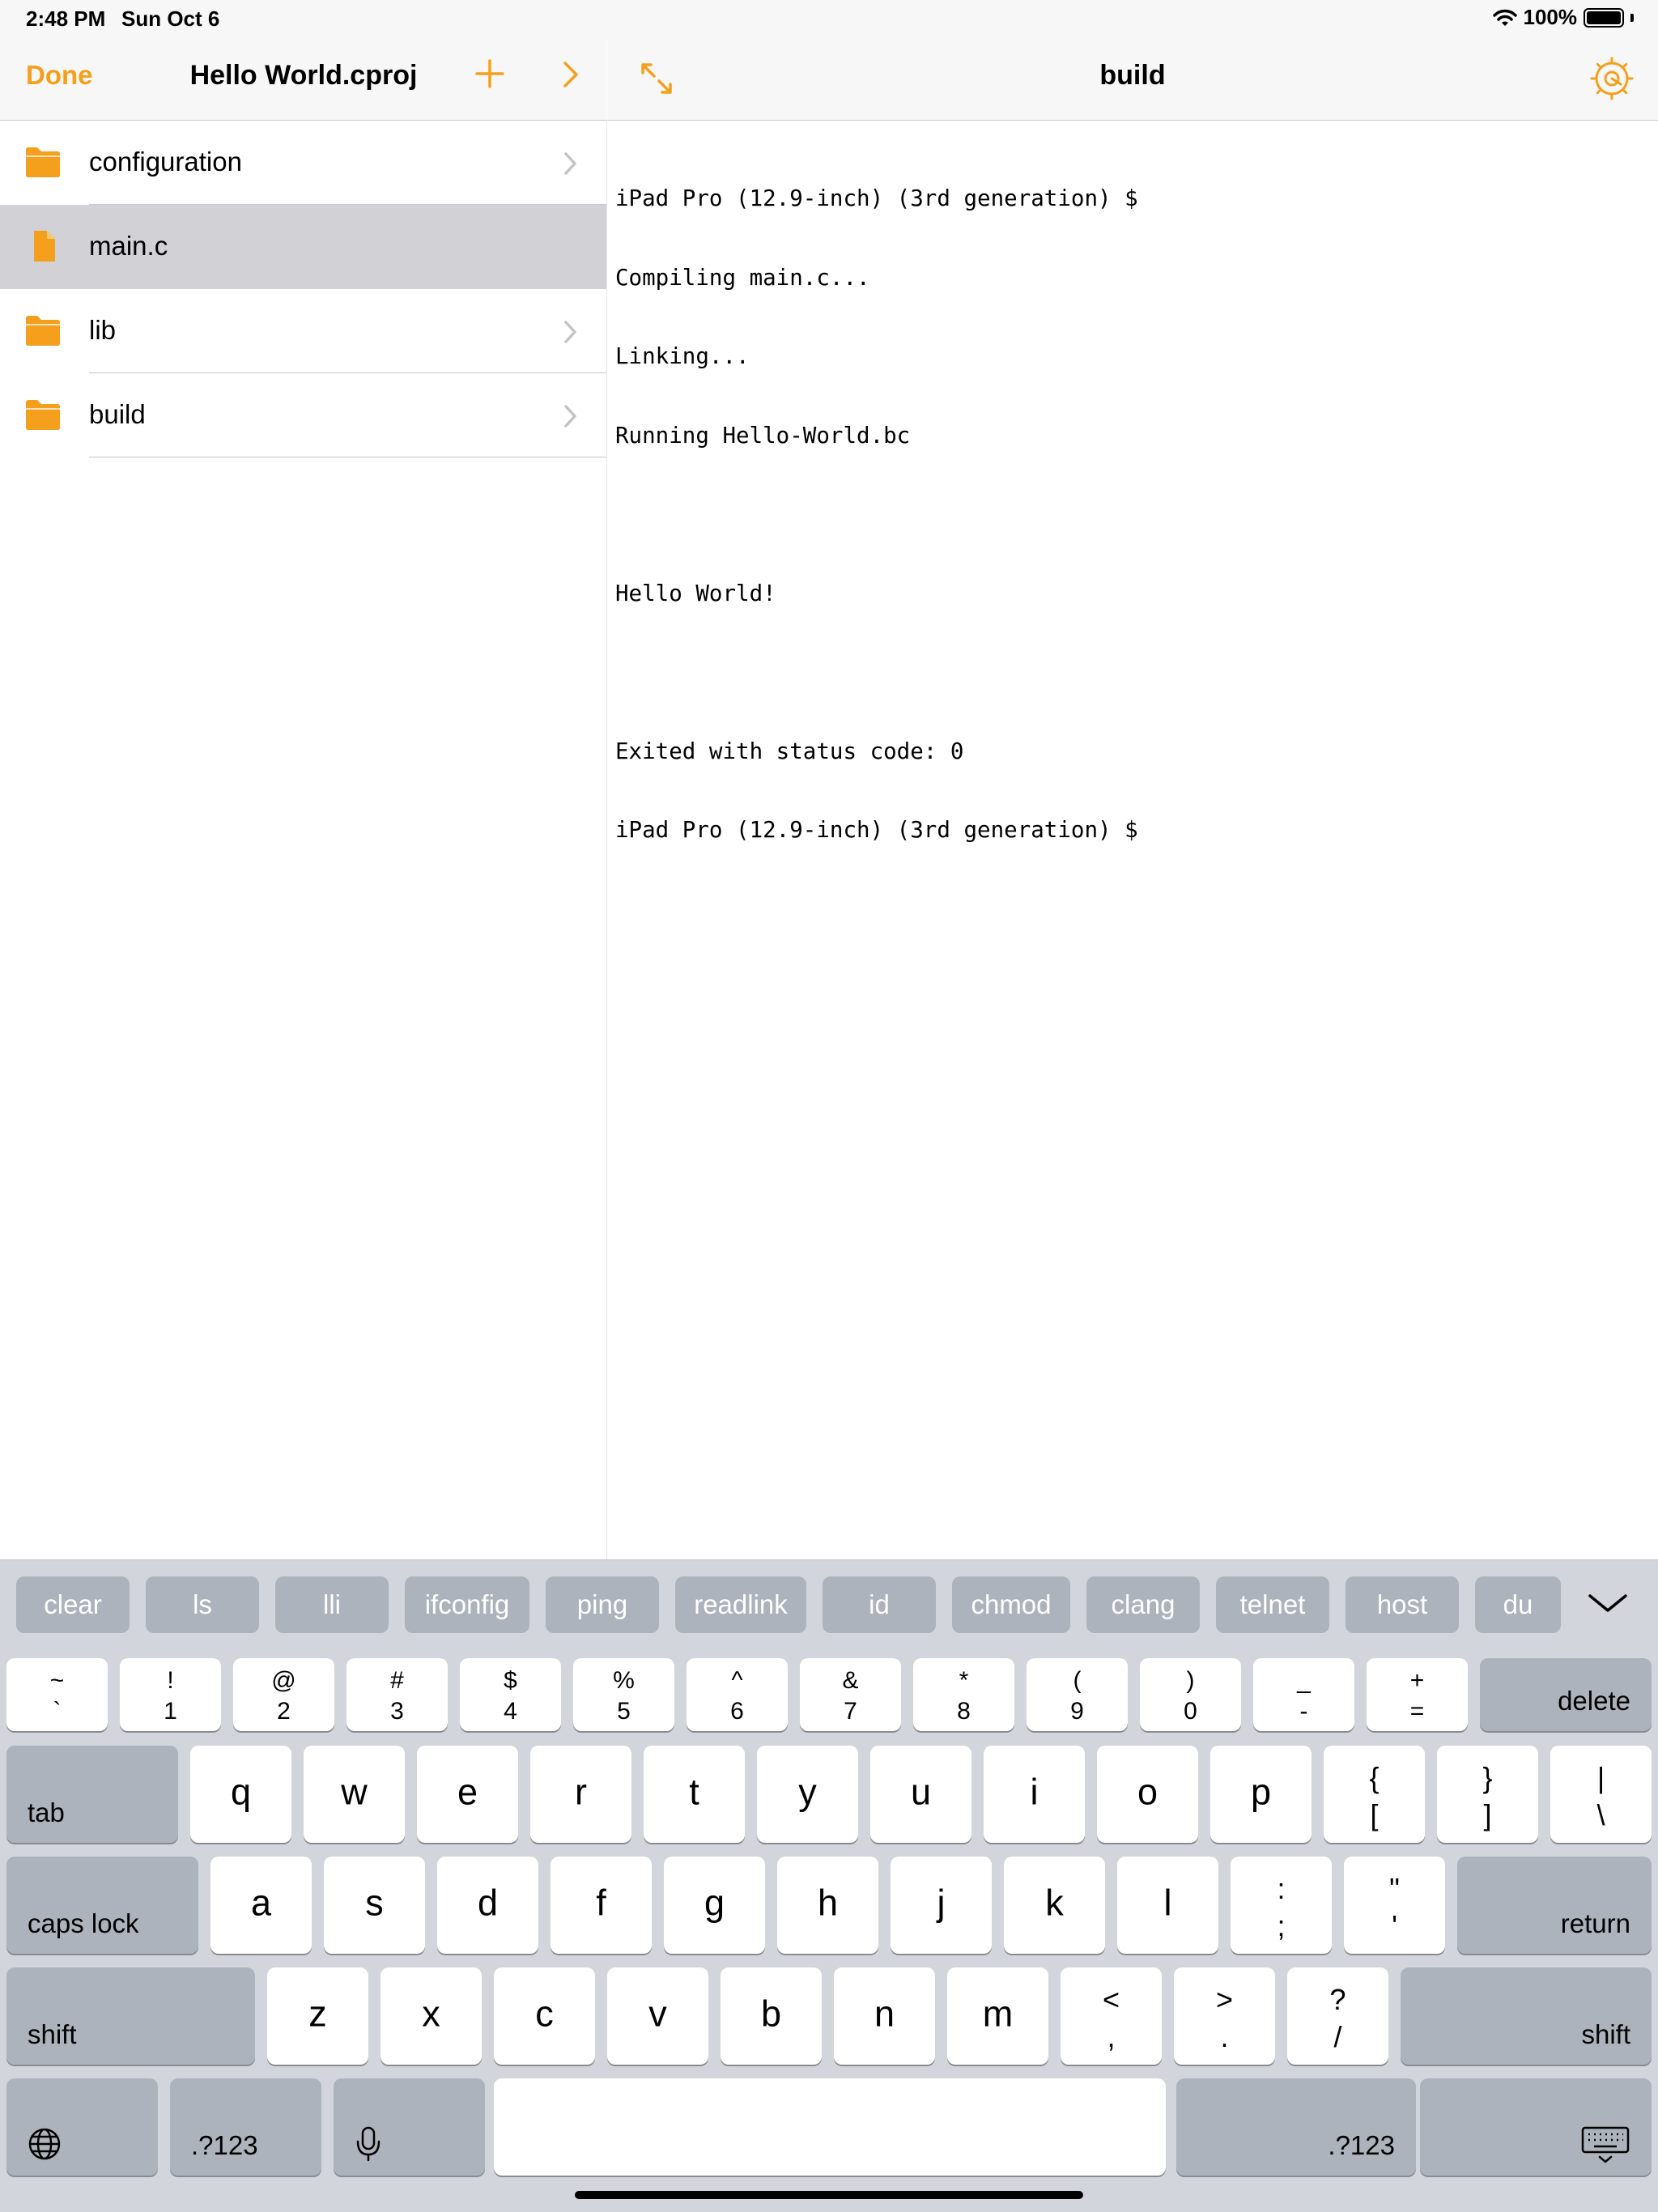 Image resolution: width=1658 pixels, height=2212 pixels. What do you see at coordinates (807, 1795) in the screenshot?
I see `key-y: y` at bounding box center [807, 1795].